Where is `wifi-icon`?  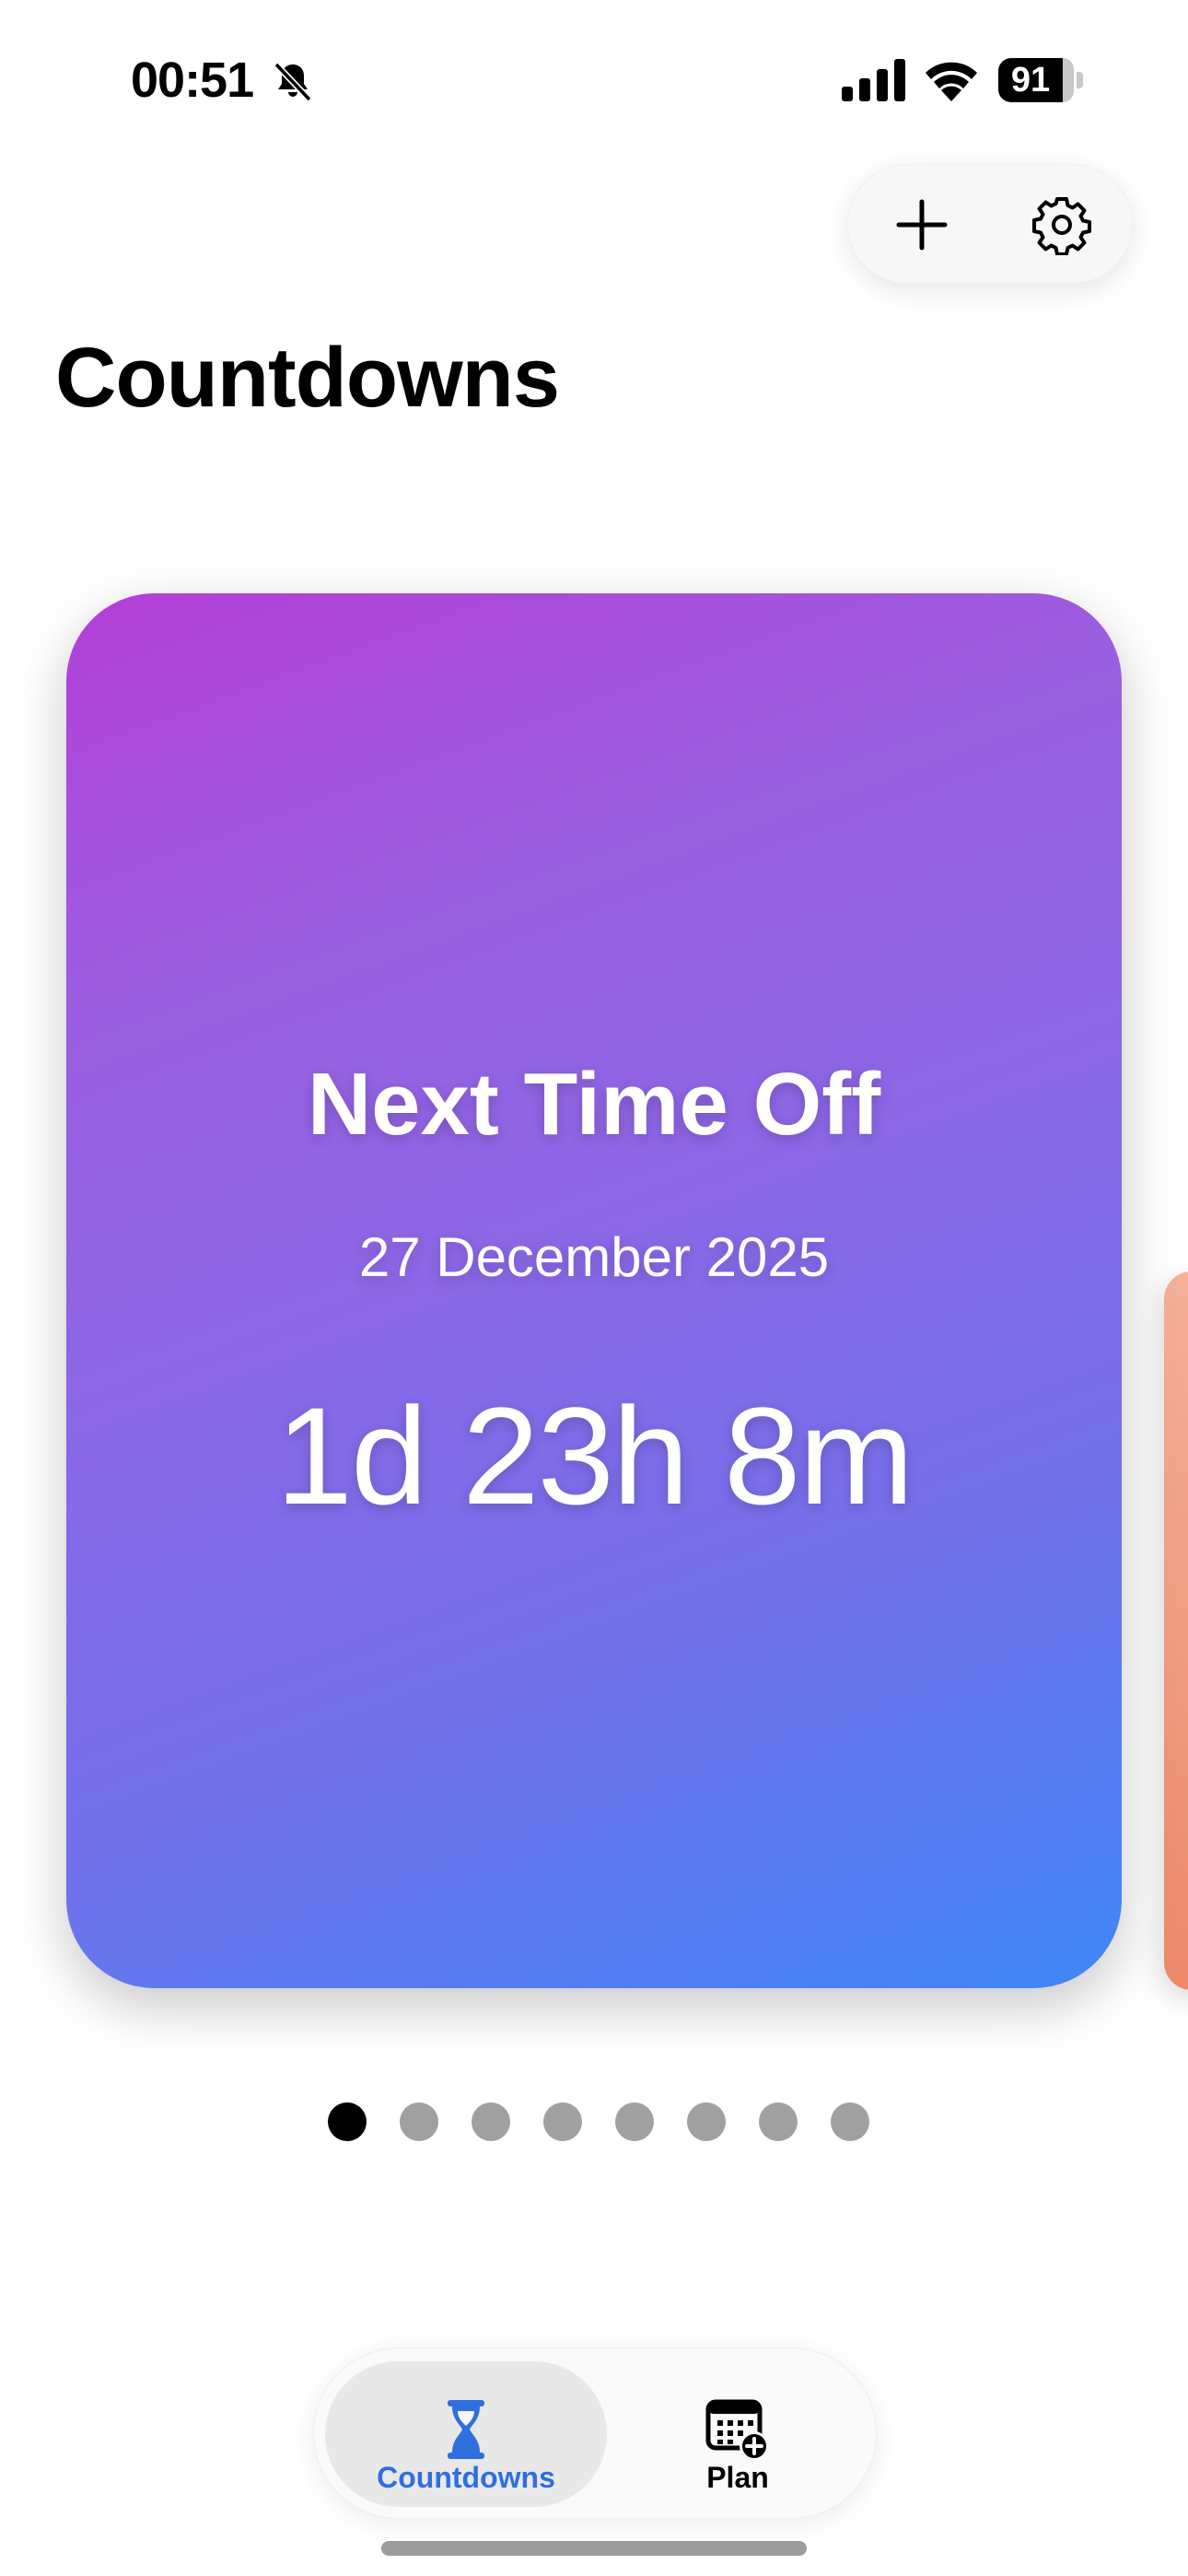 wifi-icon is located at coordinates (951, 81).